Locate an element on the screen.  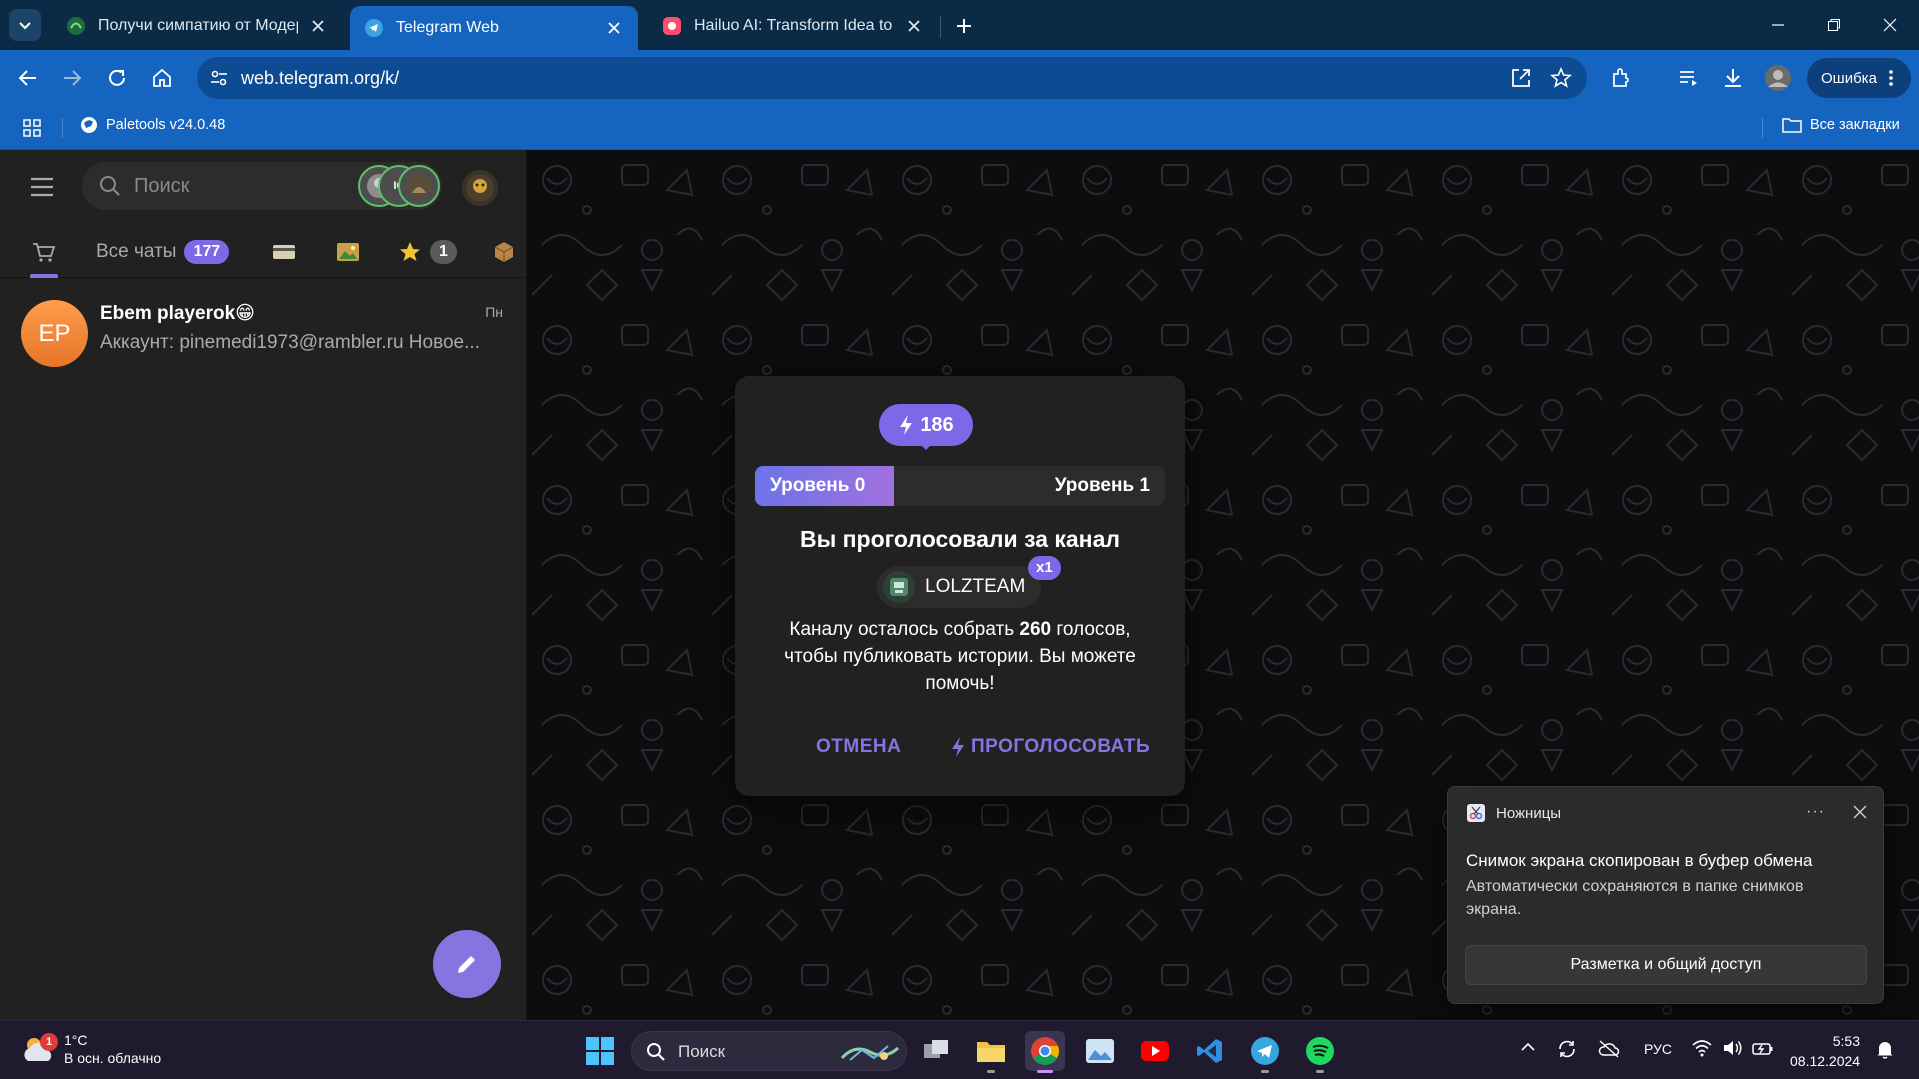
vscode-icon is located at coordinates (1209, 1051).